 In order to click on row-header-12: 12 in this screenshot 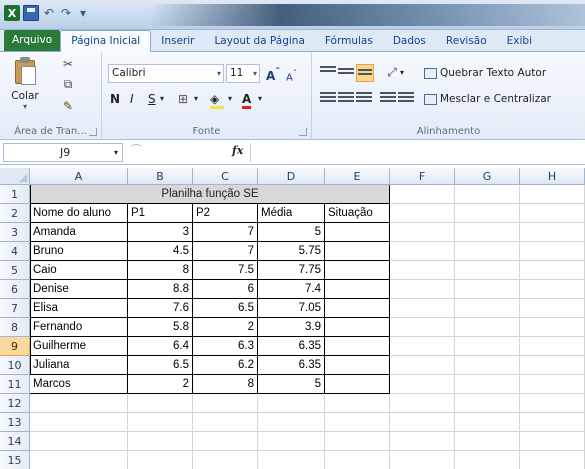, I will do `click(15, 403)`.